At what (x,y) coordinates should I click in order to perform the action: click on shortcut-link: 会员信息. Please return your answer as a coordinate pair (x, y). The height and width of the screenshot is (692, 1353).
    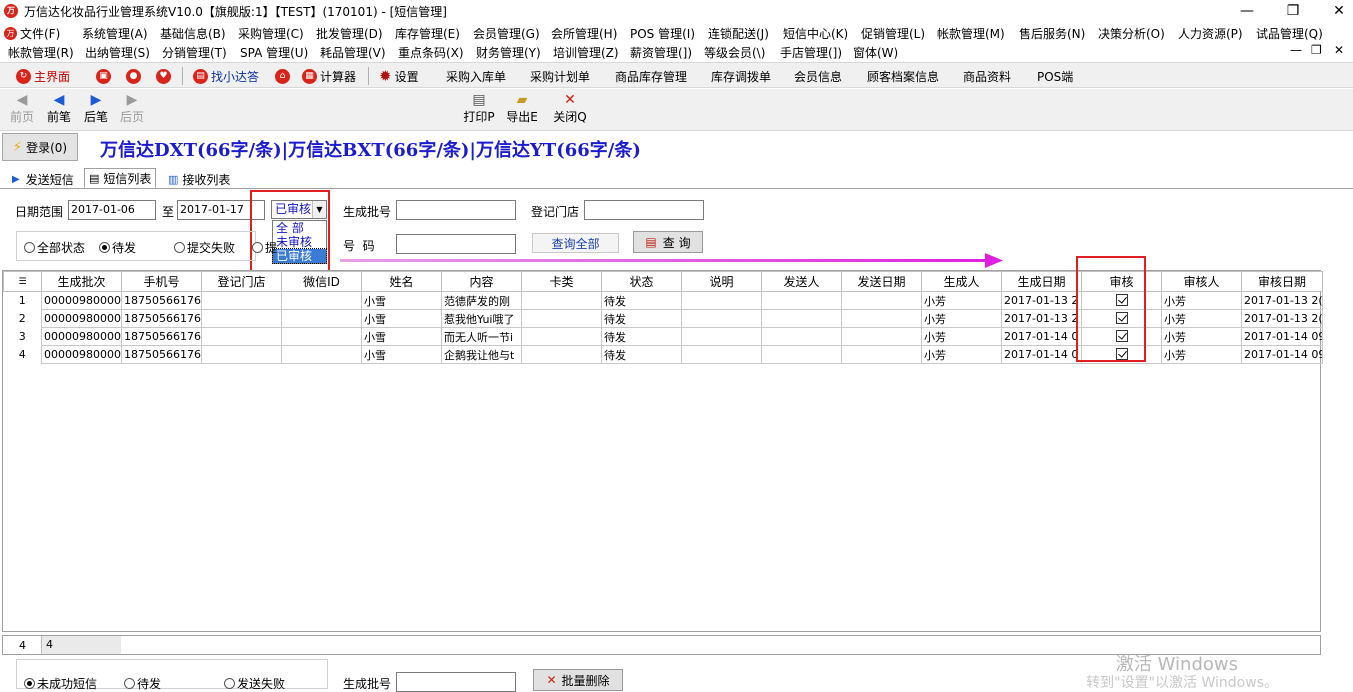
    Looking at the image, I should click on (818, 76).